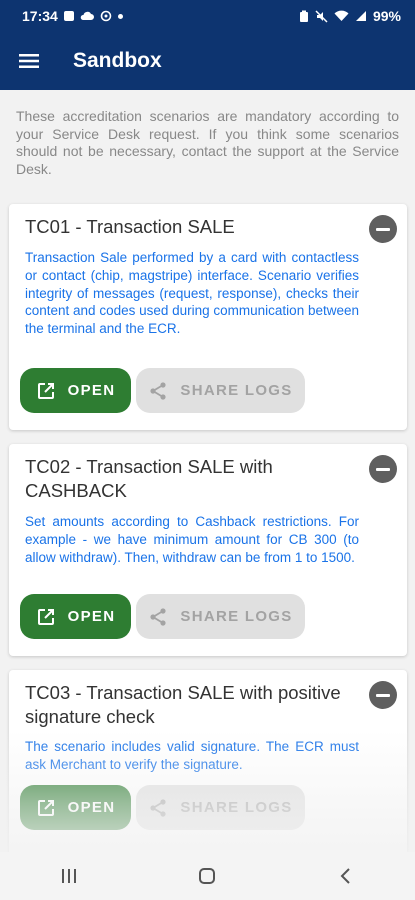 Image resolution: width=415 pixels, height=900 pixels. I want to click on back-icon, so click(345, 876).